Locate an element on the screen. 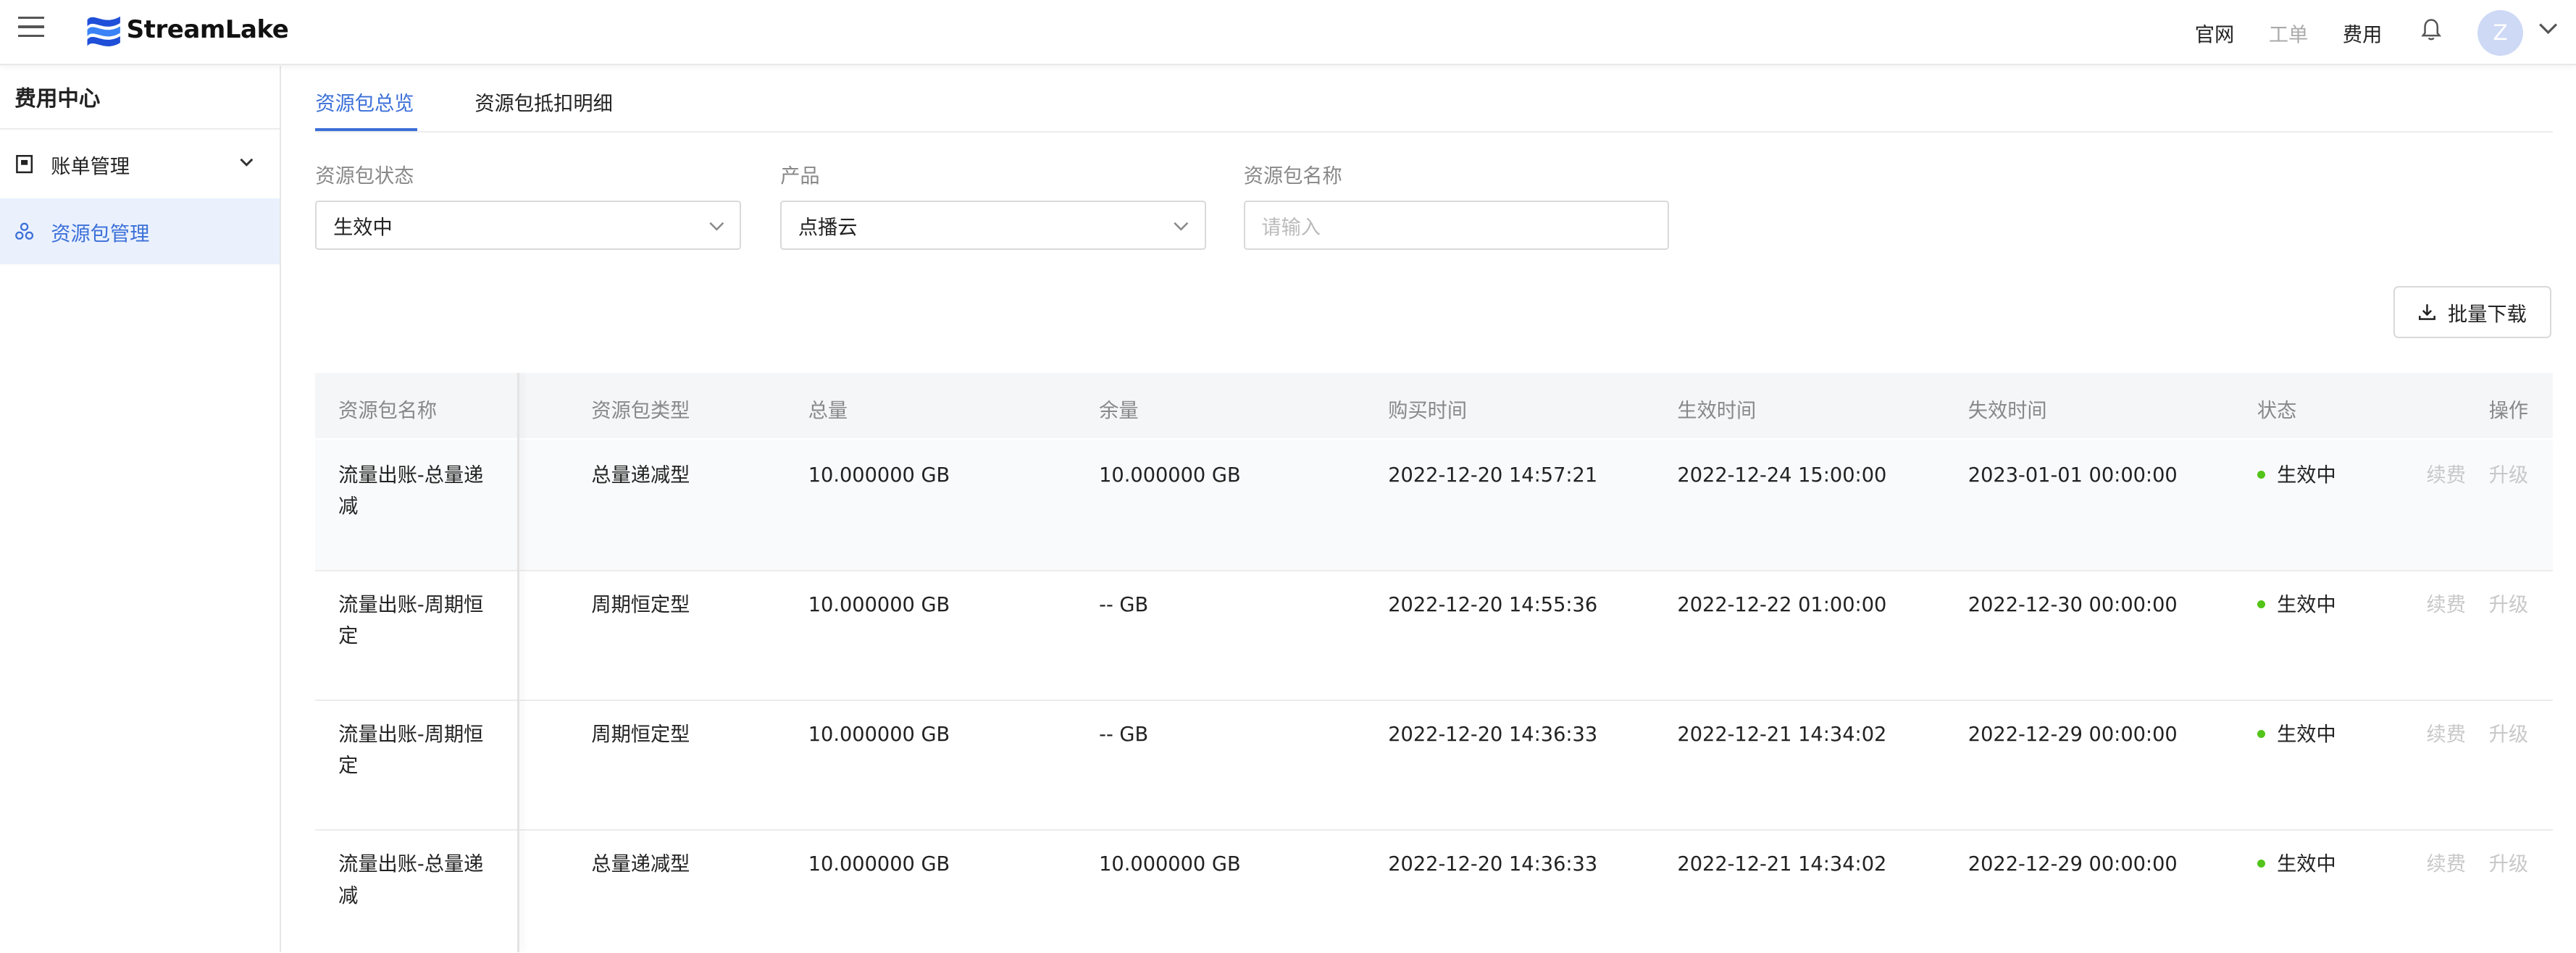 This screenshot has width=2576, height=953. cell-expiry-time: 2022-12-30 00:00:00 is located at coordinates (2072, 605).